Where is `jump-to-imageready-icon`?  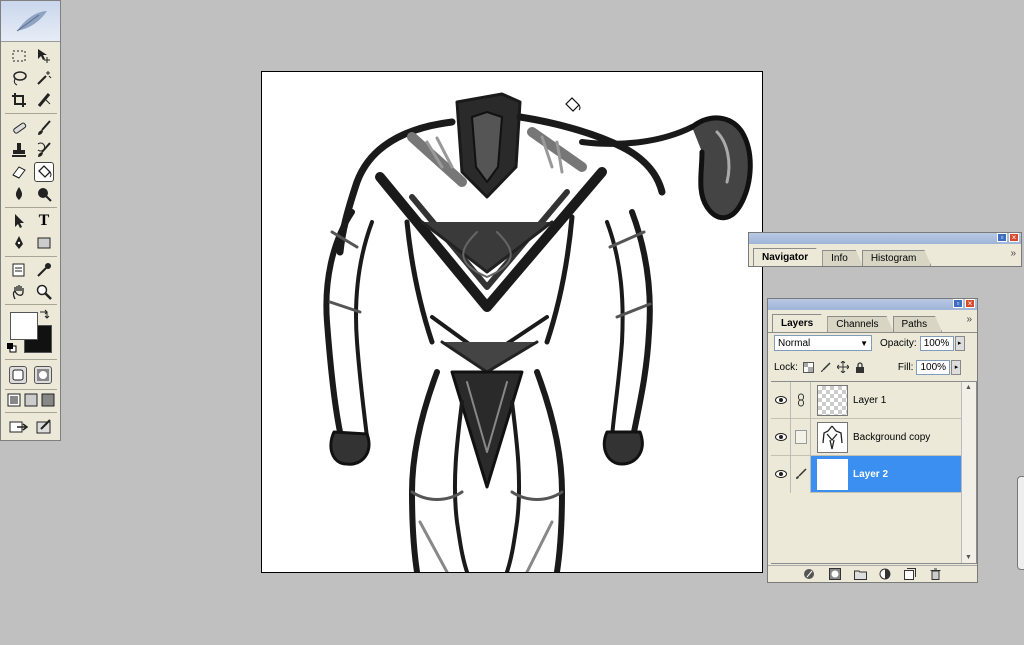
jump-to-imageready-icon is located at coordinates (19, 427).